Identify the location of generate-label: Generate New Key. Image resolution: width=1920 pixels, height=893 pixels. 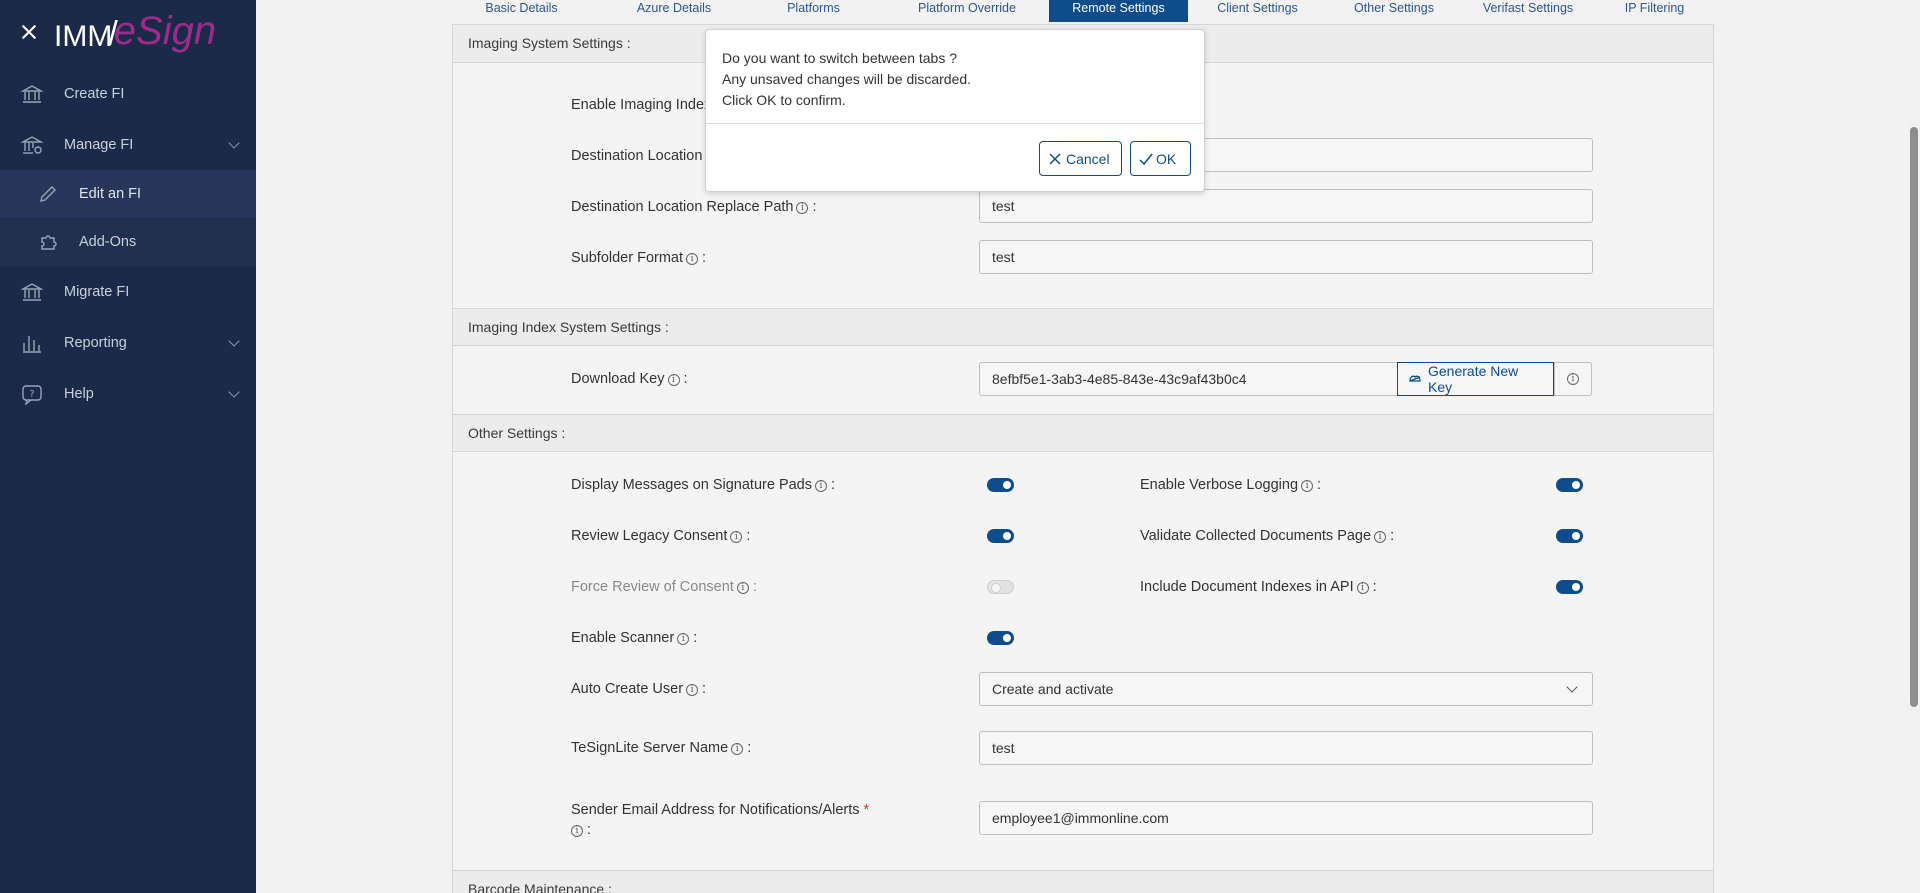
(1473, 379).